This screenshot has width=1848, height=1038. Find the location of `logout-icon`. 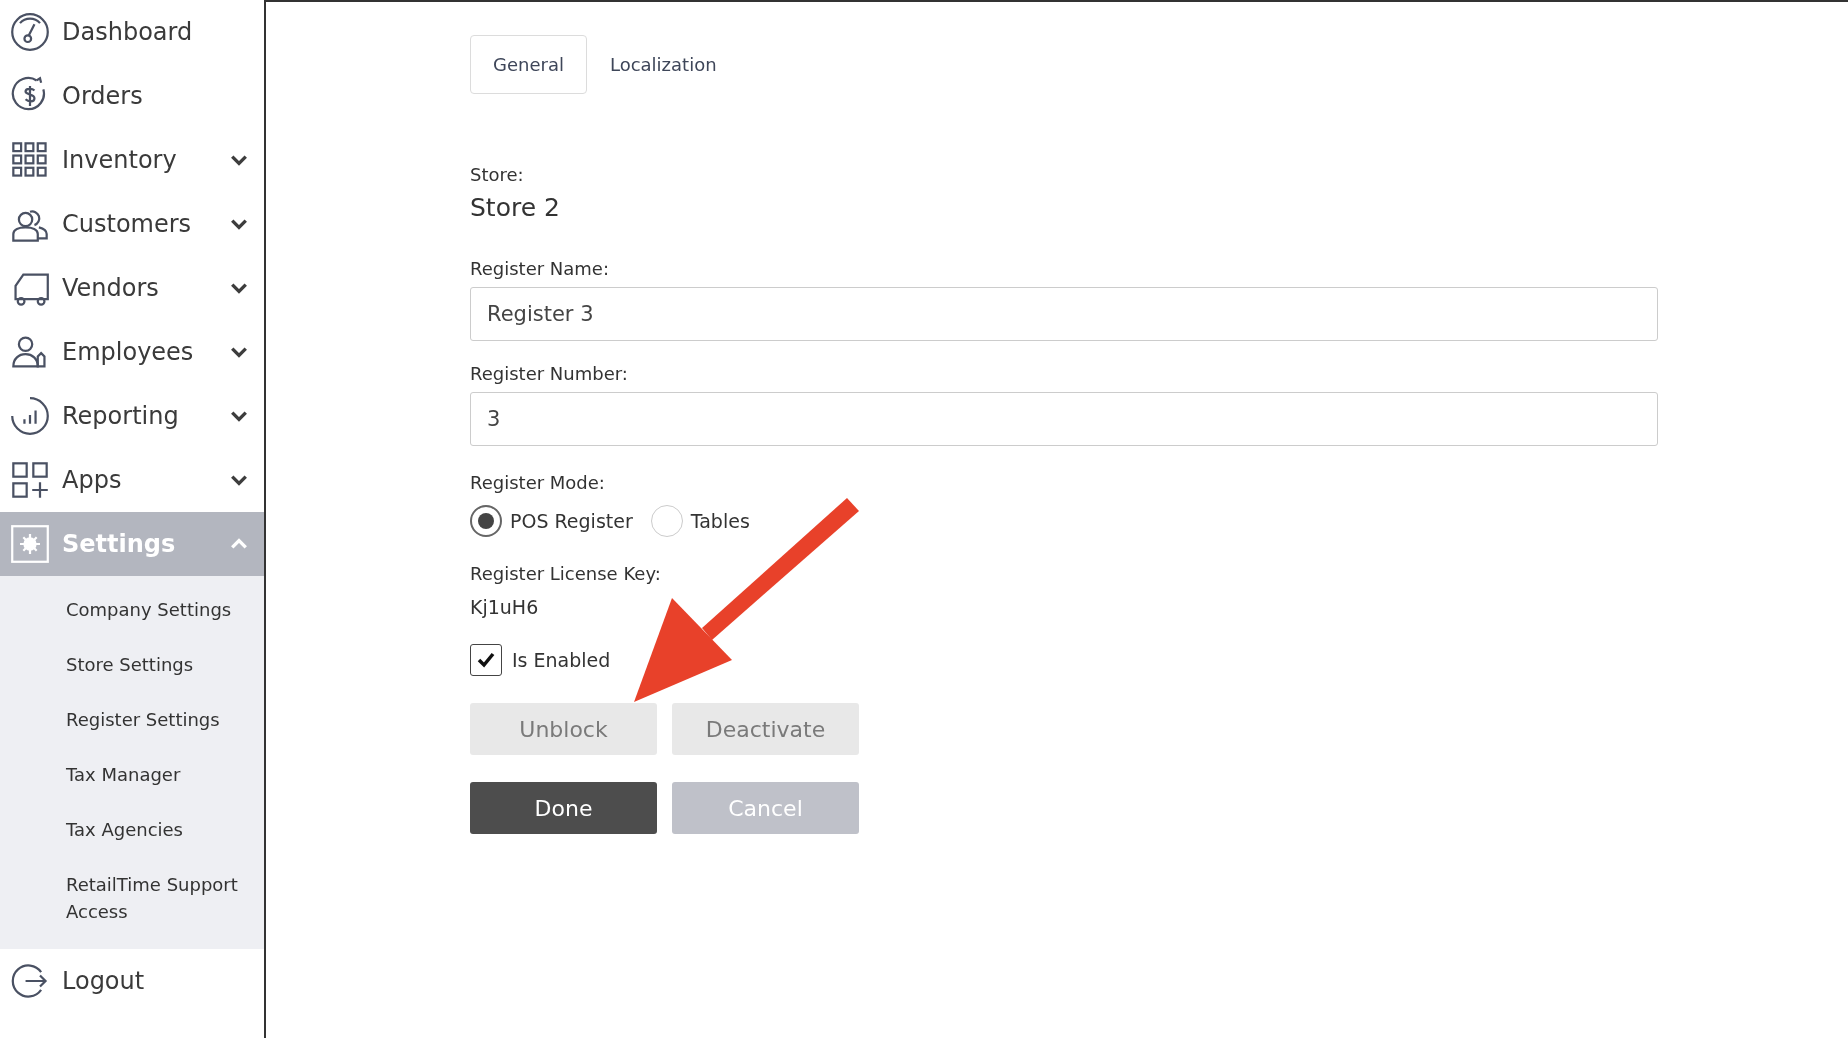

logout-icon is located at coordinates (30, 981).